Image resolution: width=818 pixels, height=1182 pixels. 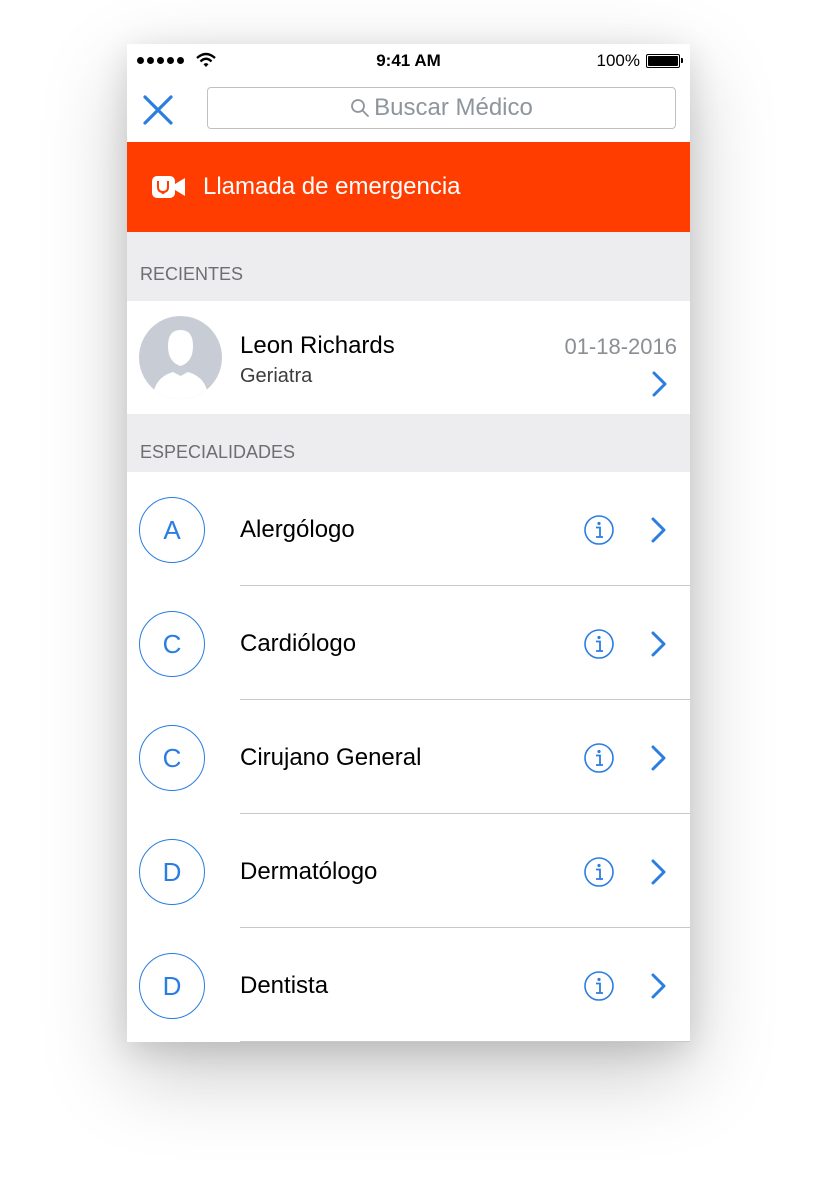 What do you see at coordinates (664, 61) in the screenshot?
I see `battery-icon` at bounding box center [664, 61].